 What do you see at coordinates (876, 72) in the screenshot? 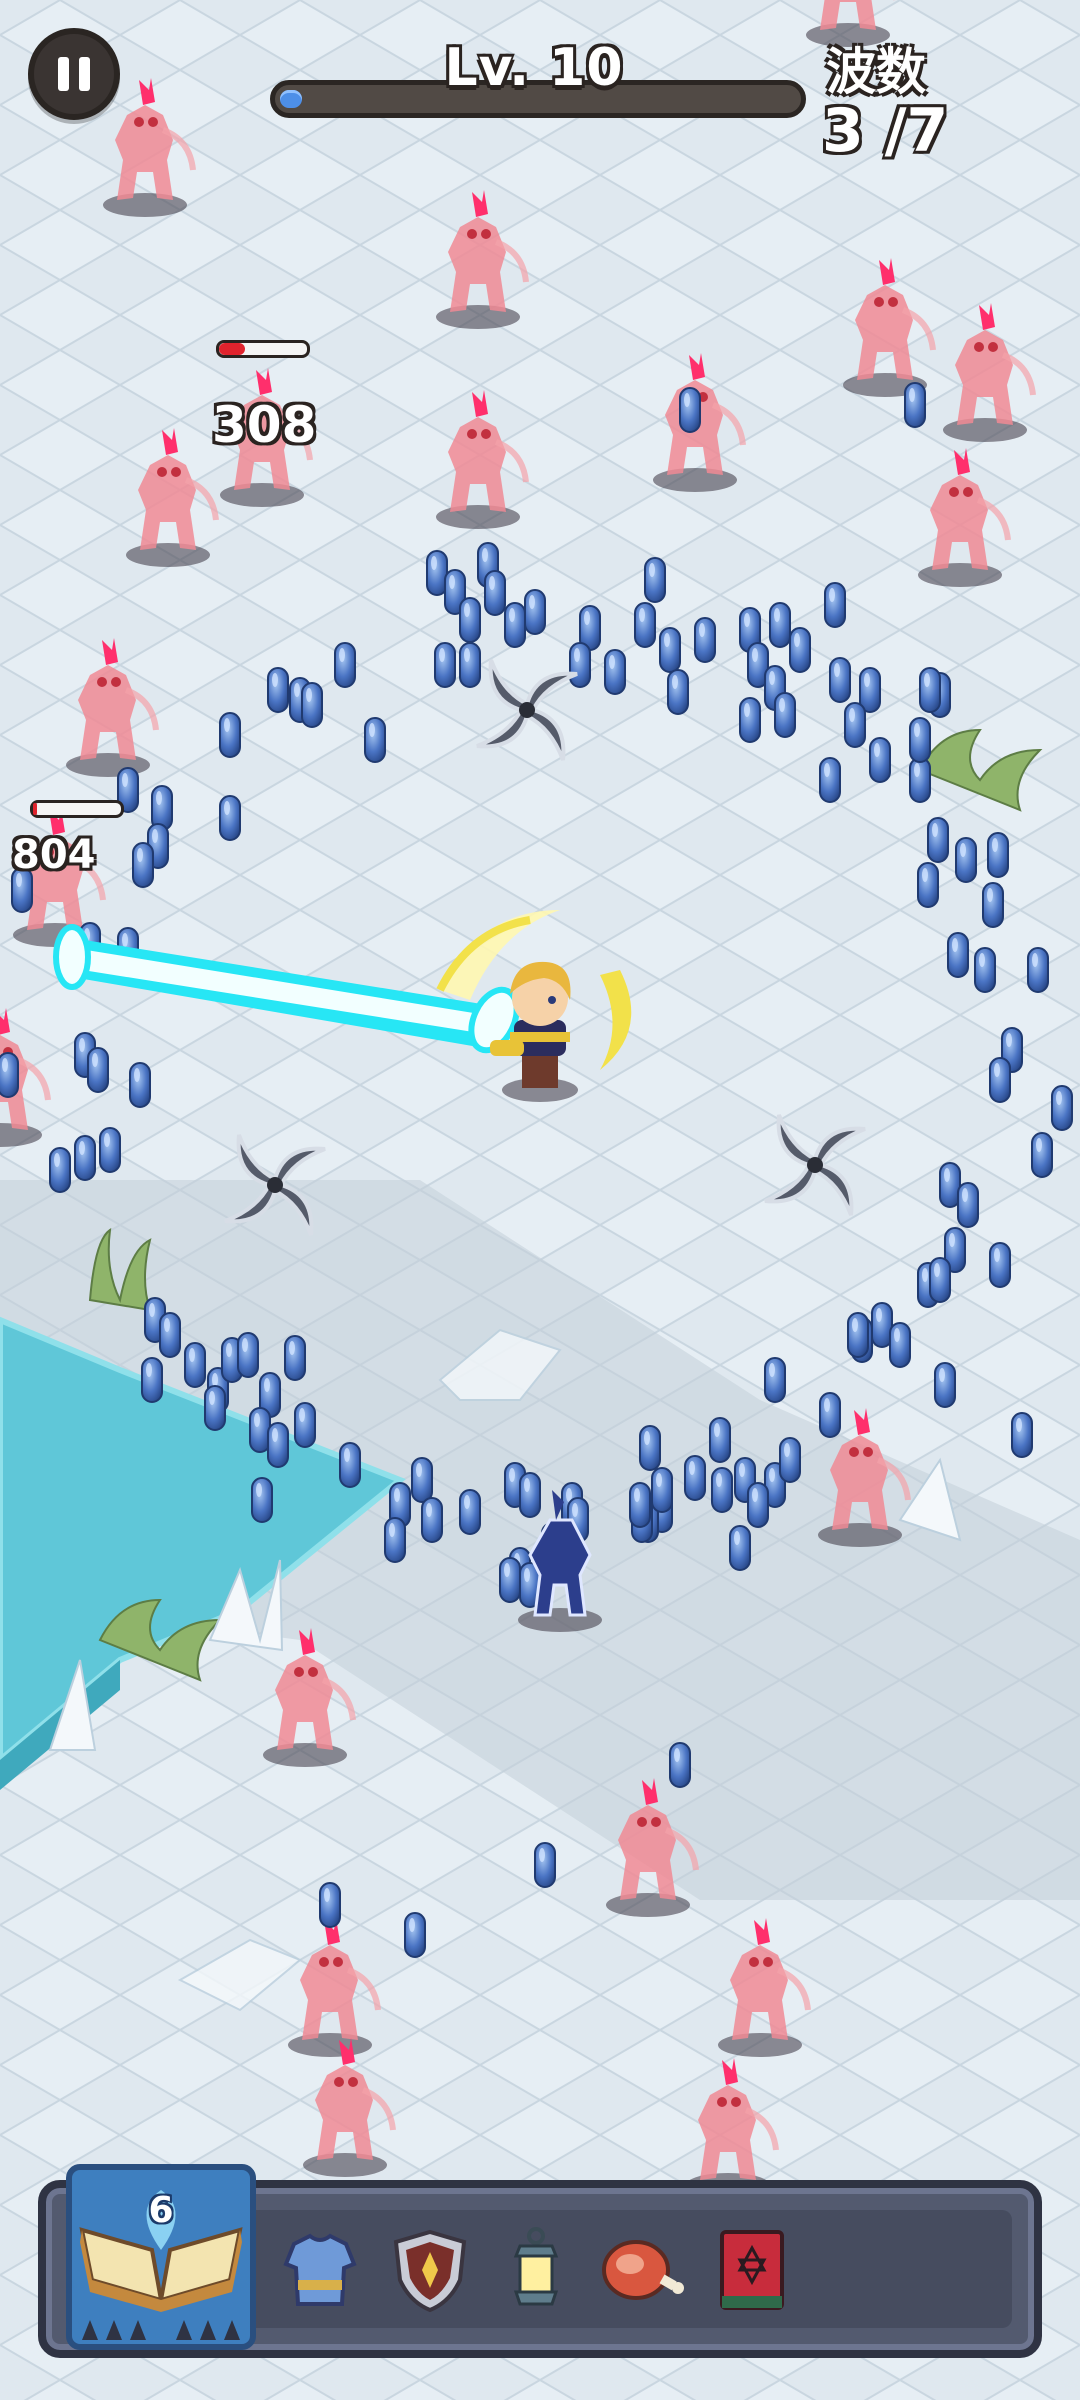
I see `wave-title: 波数` at bounding box center [876, 72].